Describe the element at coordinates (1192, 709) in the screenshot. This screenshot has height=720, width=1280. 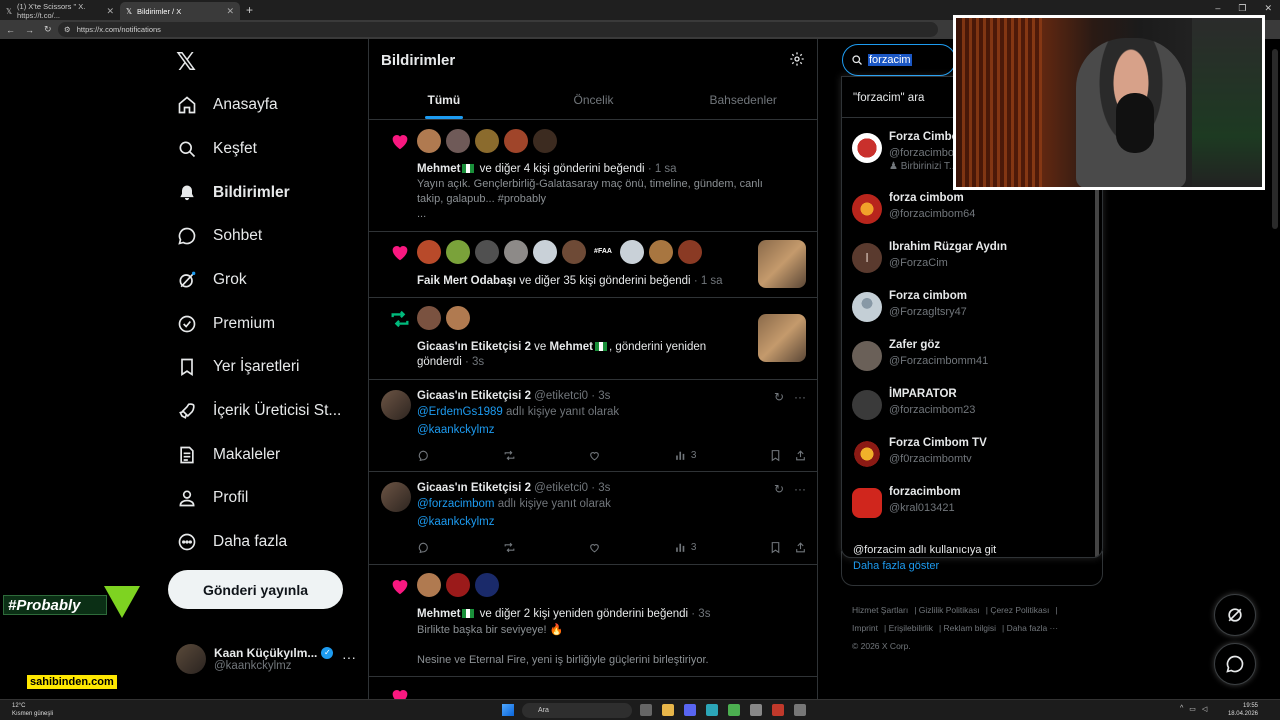
I see `network-icon: ▭` at that location.